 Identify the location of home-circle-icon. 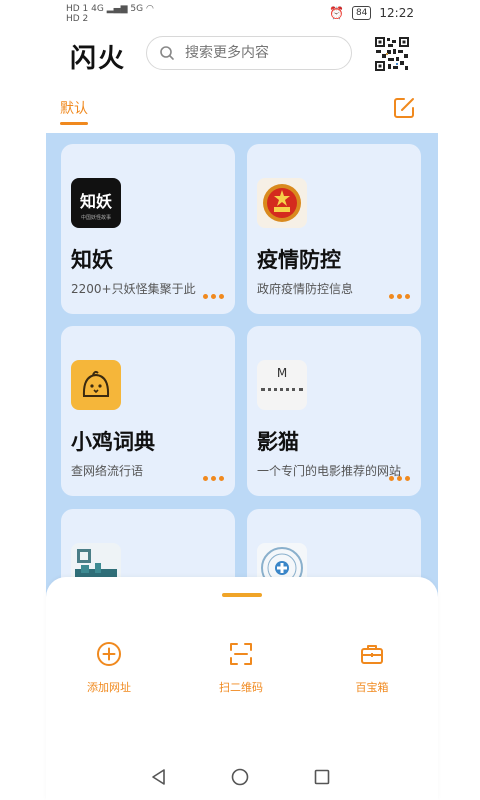
(240, 777).